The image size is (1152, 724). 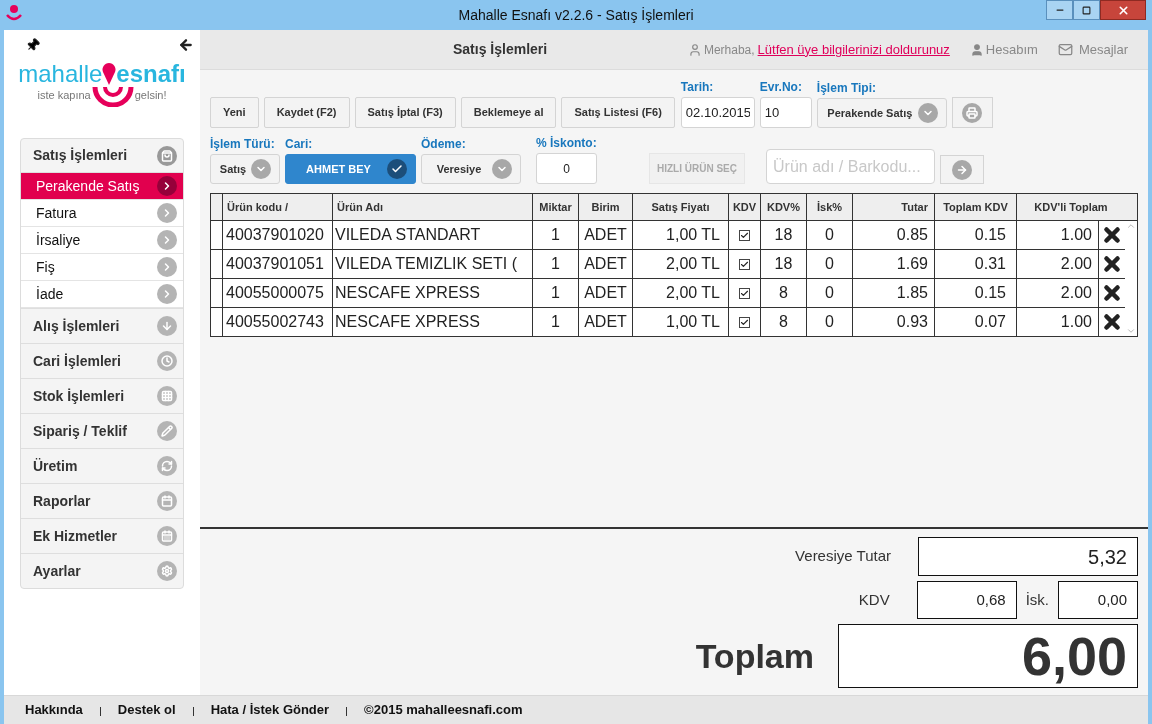 I want to click on table-cell: NESCAFE XPRESS, so click(x=433, y=293).